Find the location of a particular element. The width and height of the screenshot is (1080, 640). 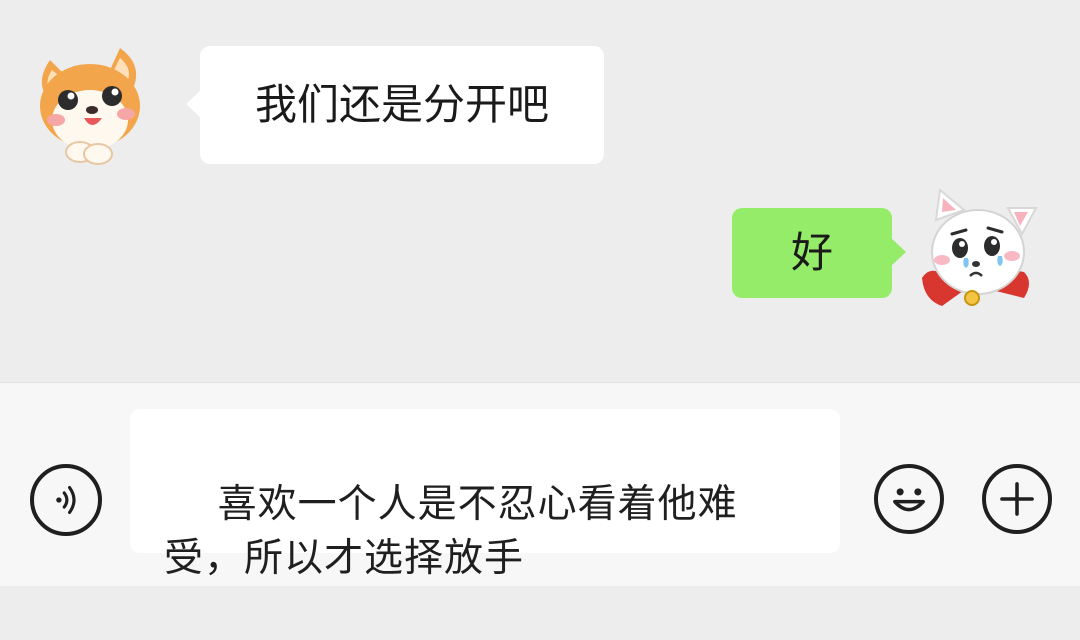

more-options-button is located at coordinates (1017, 499).